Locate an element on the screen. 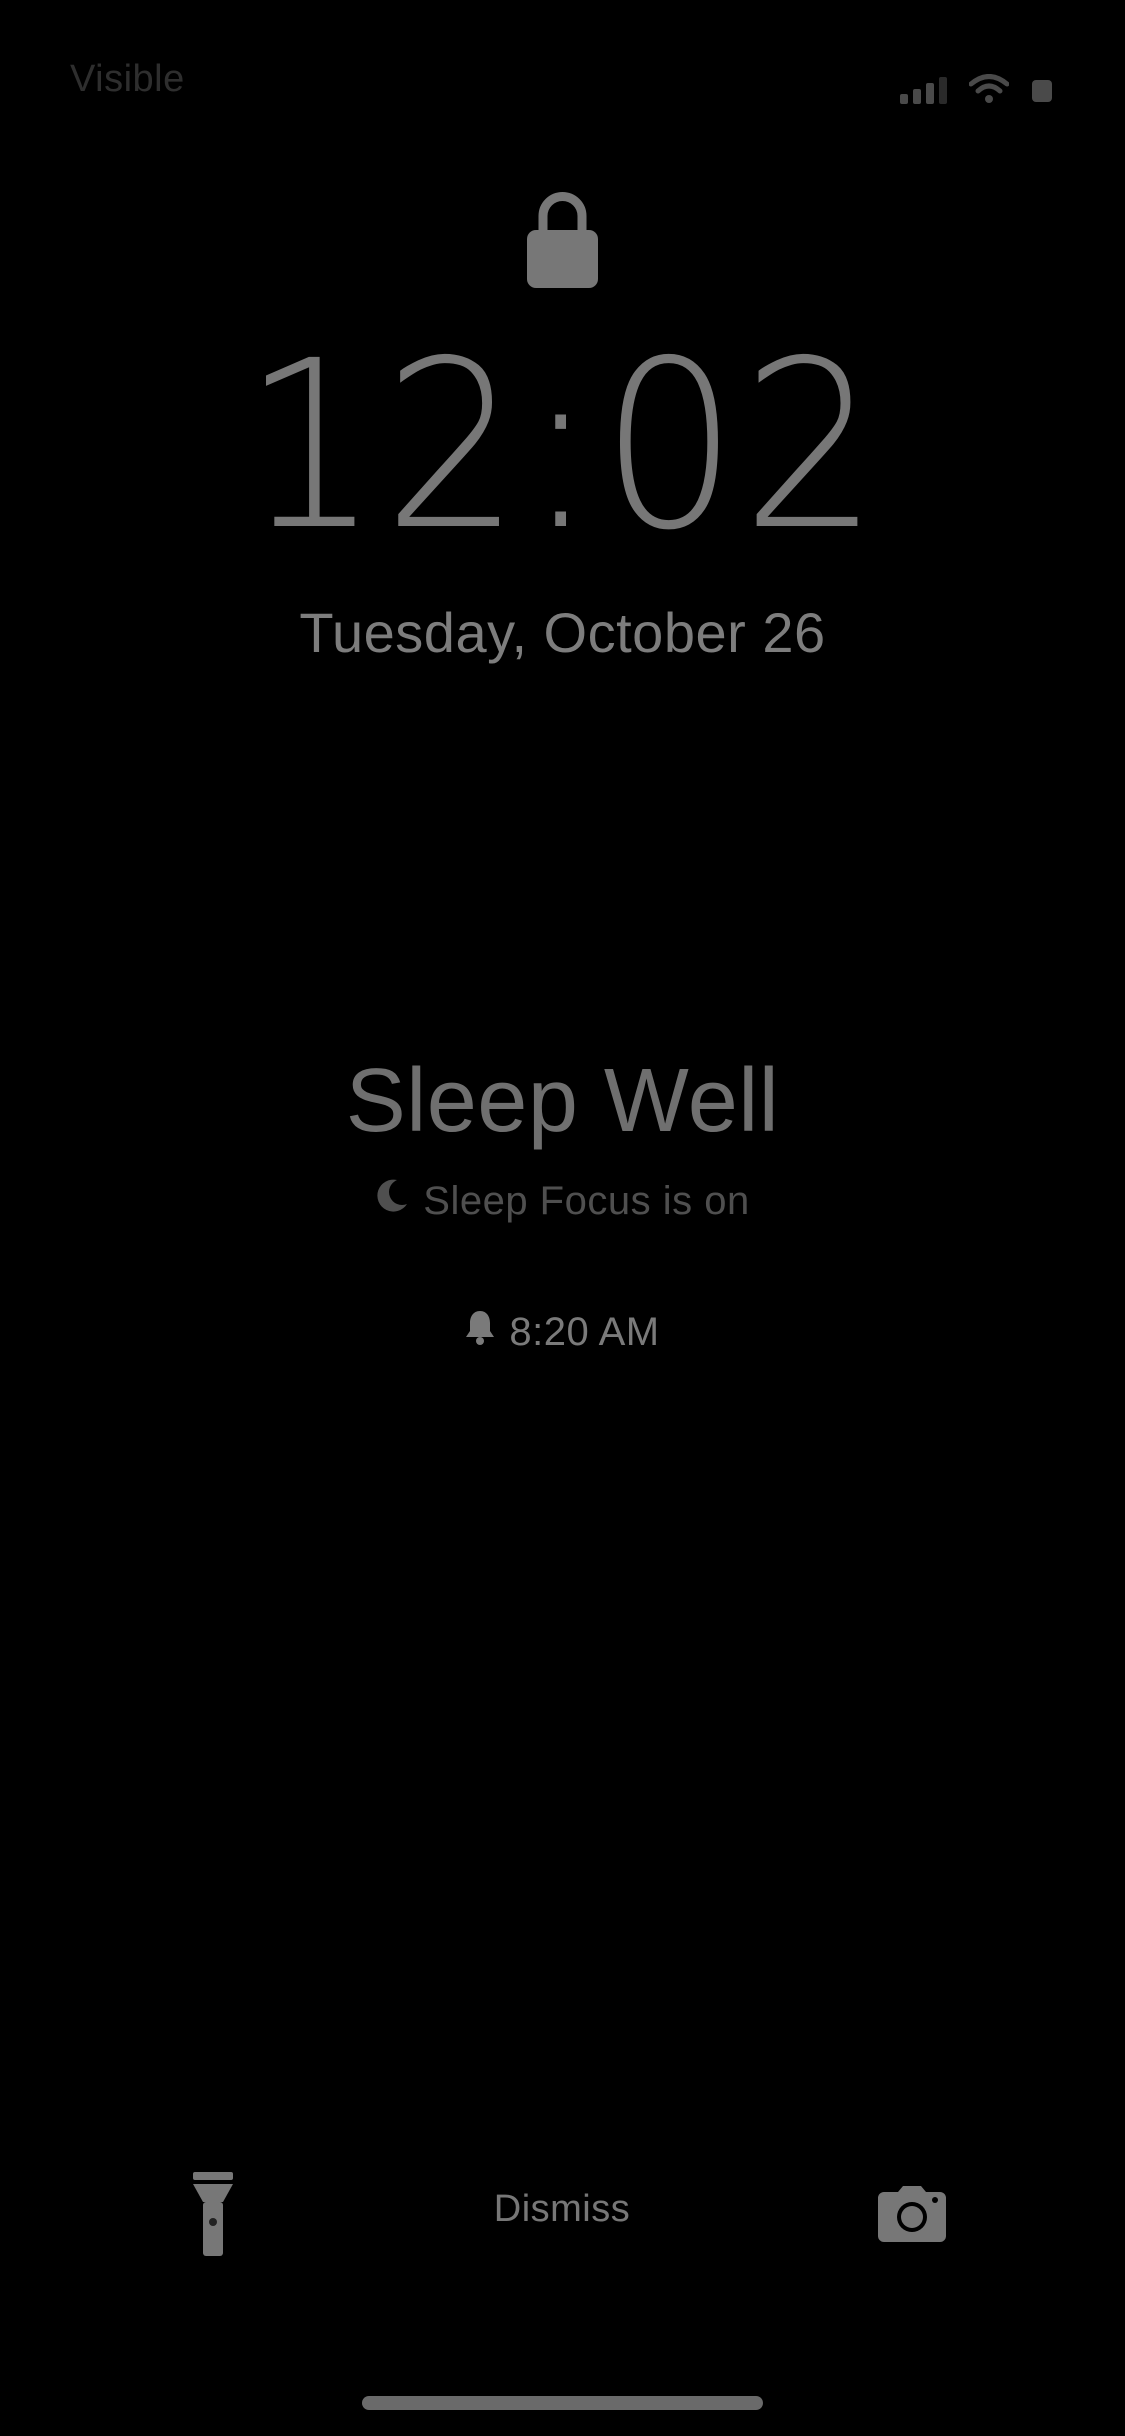 This screenshot has height=2436, width=1125. flashlight-button is located at coordinates (213, 2214).